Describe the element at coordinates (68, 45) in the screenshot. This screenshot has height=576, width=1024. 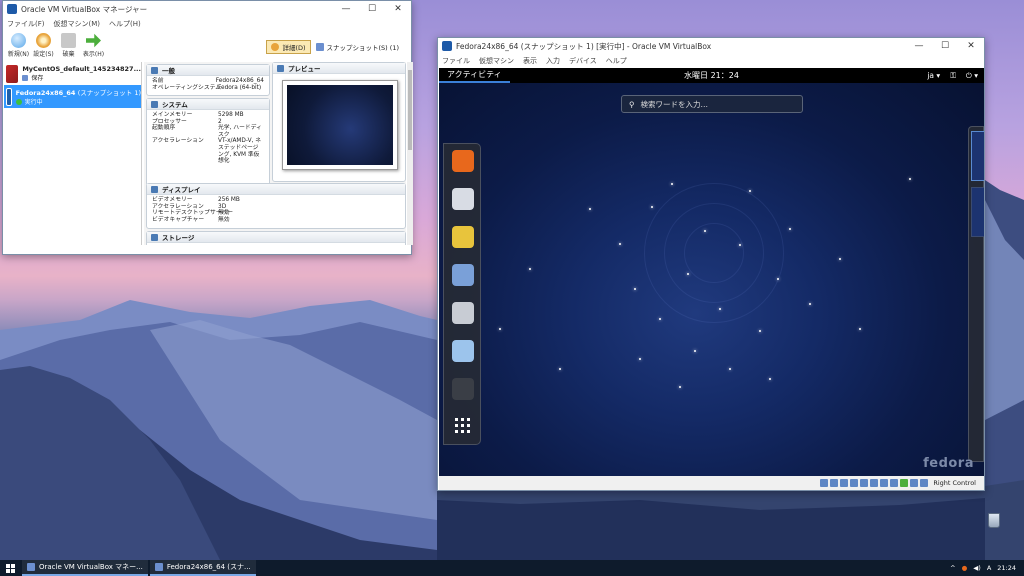
I see `discard-button: 破棄` at that location.